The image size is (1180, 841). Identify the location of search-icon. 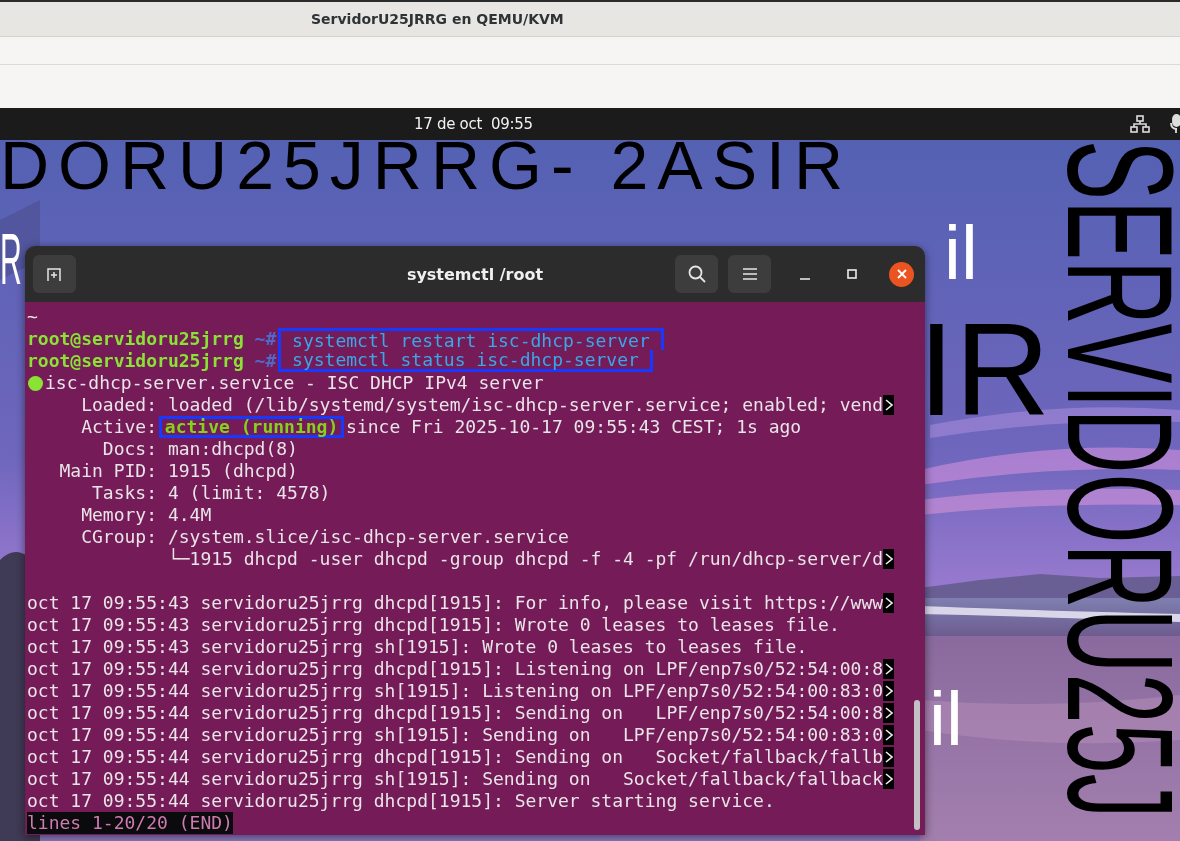
(696, 274).